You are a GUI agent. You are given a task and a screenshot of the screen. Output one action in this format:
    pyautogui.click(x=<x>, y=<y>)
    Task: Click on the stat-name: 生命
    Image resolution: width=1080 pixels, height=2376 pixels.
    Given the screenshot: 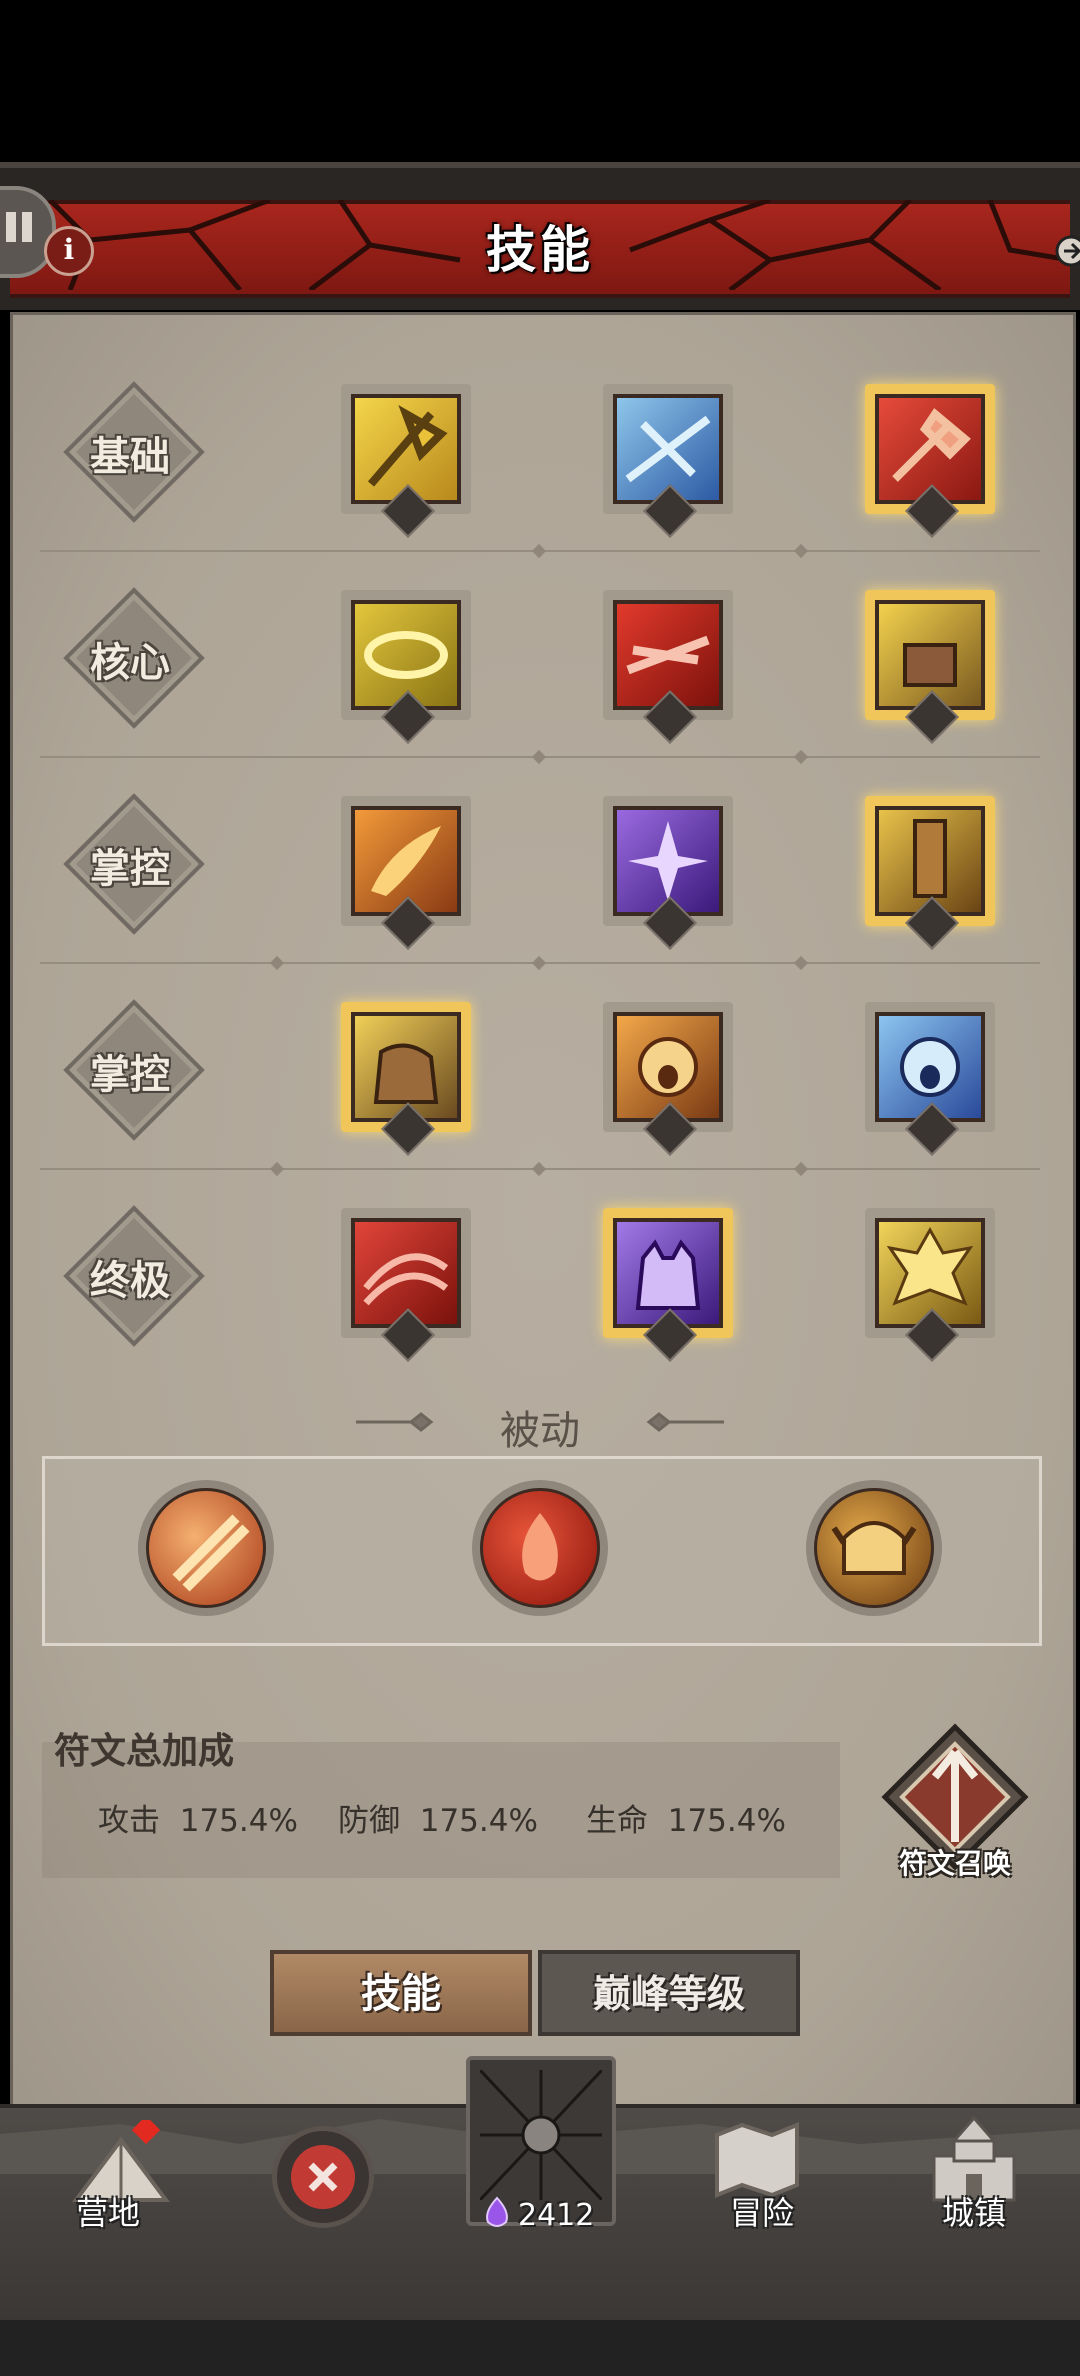 What is the action you would take?
    pyautogui.click(x=617, y=1821)
    